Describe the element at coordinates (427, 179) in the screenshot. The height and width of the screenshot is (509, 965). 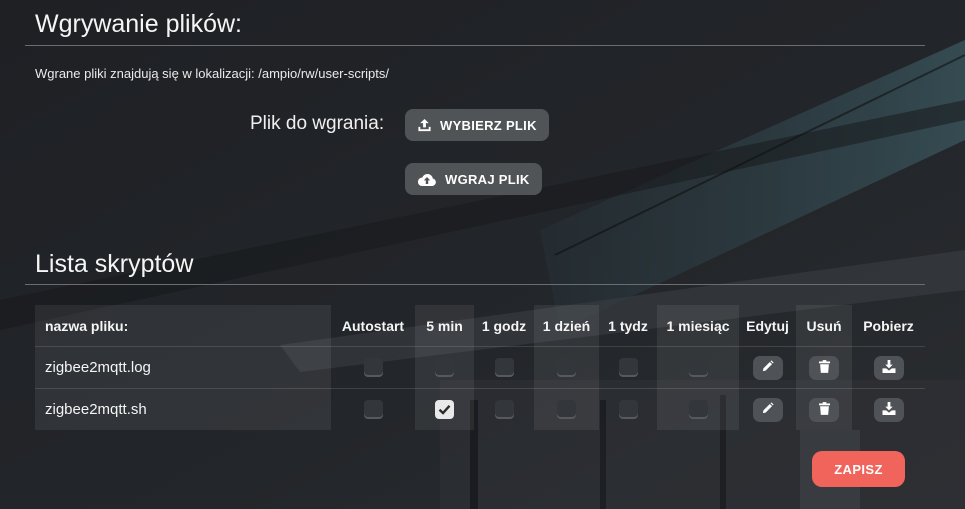
I see `cloud-upload-icon` at that location.